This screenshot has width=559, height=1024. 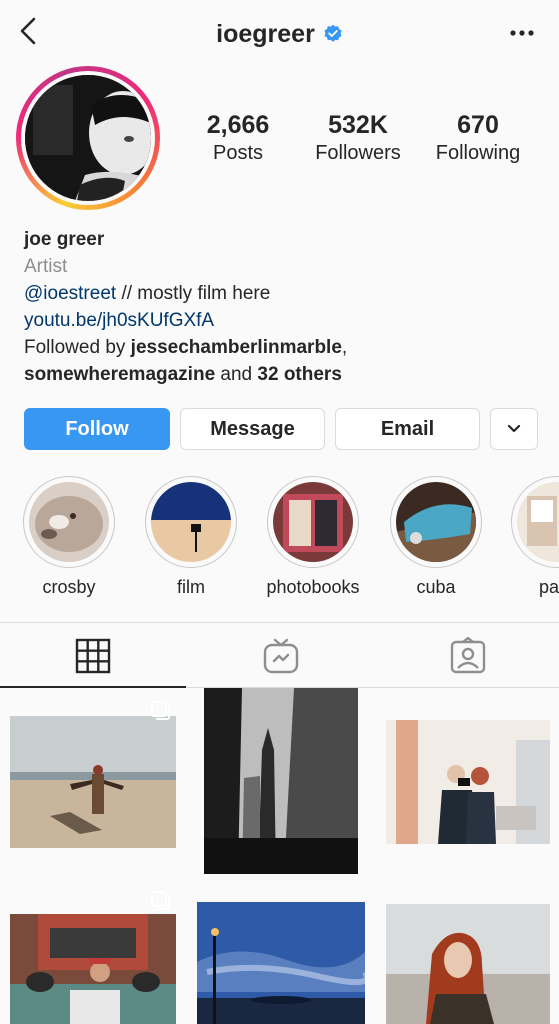 I want to click on profile-avatar, so click(x=88, y=138).